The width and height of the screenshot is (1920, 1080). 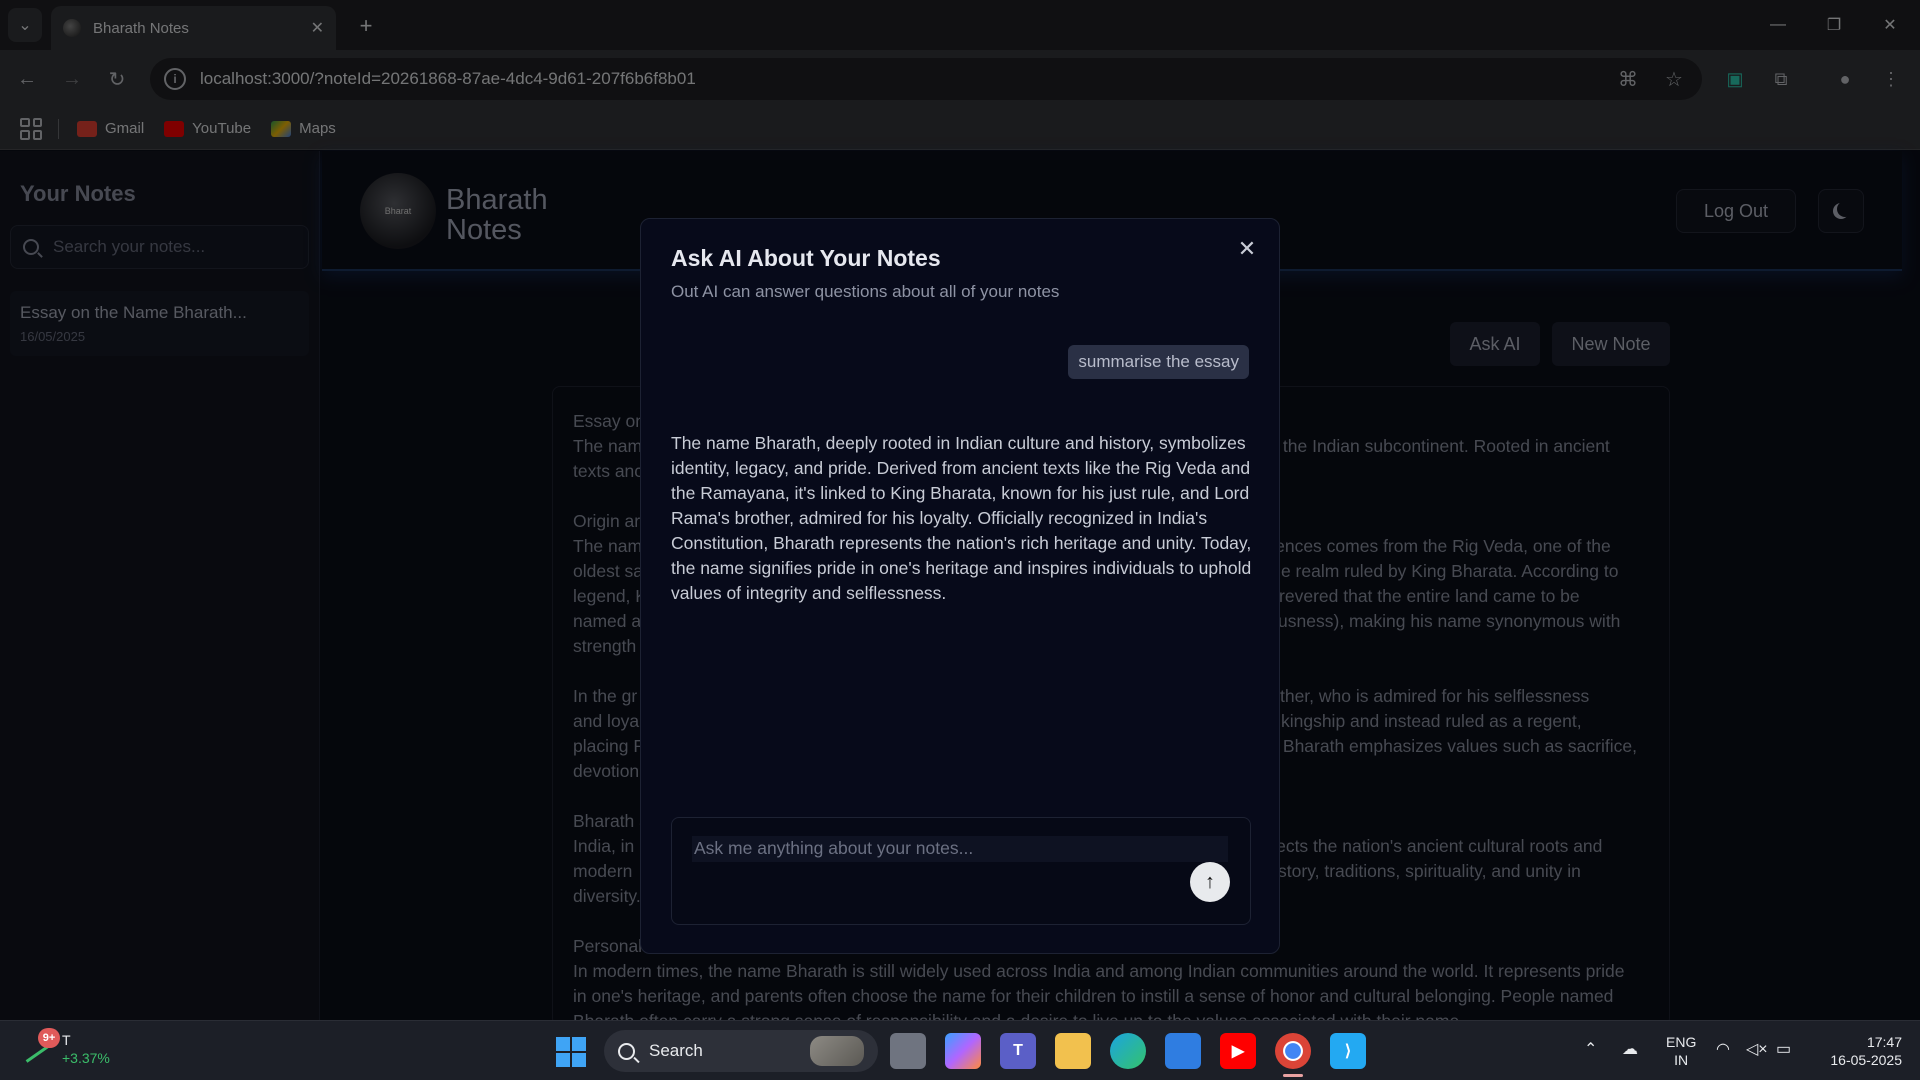 I want to click on ask-ai-input, so click(x=960, y=849).